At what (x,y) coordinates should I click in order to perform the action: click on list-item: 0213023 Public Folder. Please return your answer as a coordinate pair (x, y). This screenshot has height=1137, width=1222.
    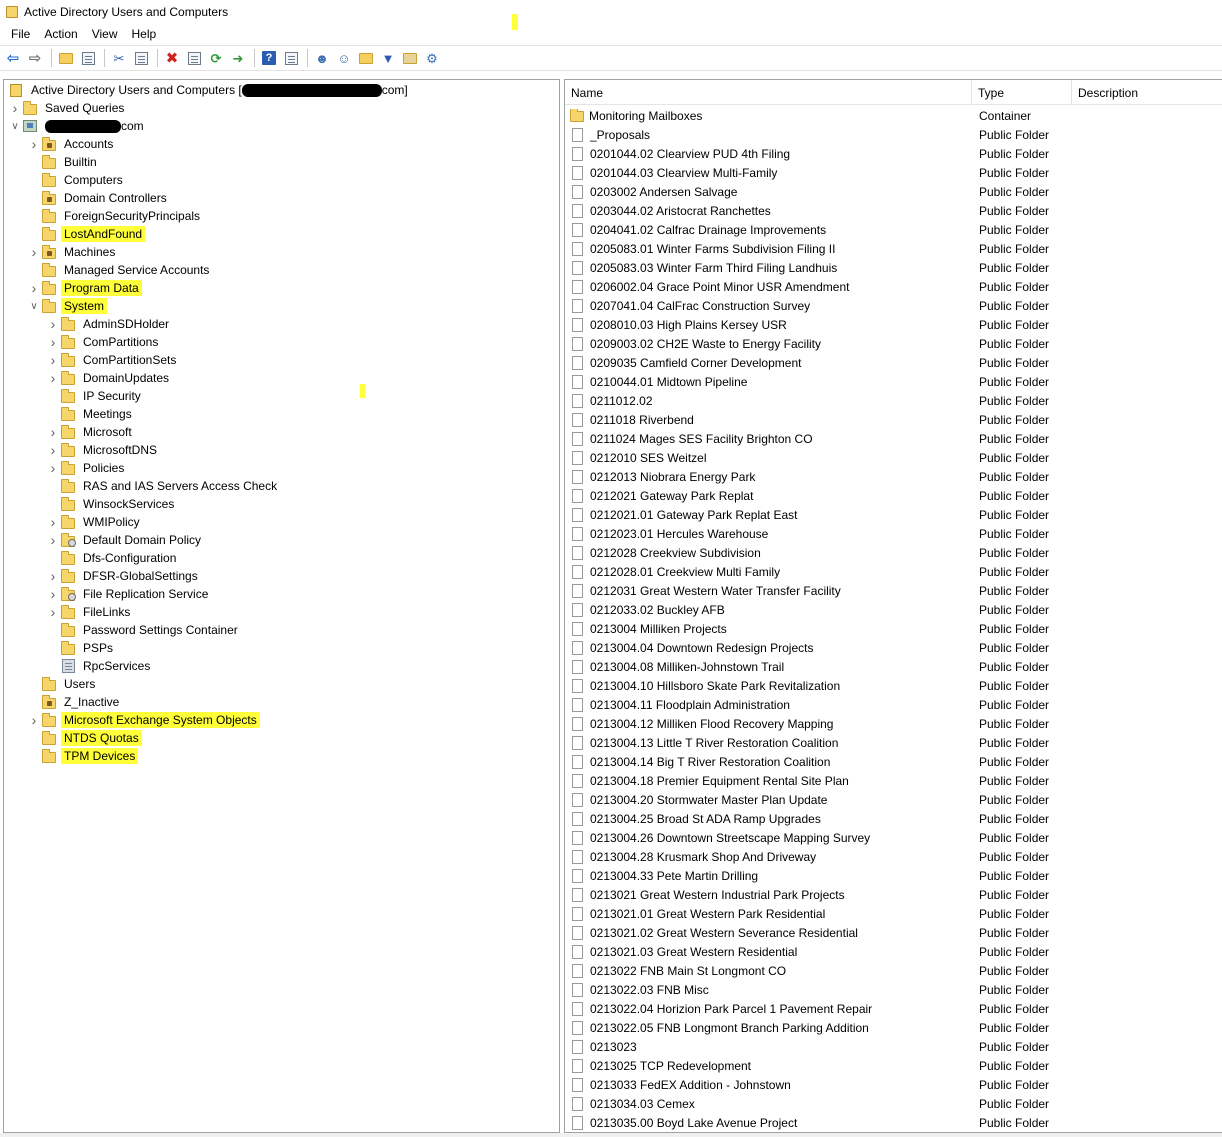
    Looking at the image, I should click on (893, 1046).